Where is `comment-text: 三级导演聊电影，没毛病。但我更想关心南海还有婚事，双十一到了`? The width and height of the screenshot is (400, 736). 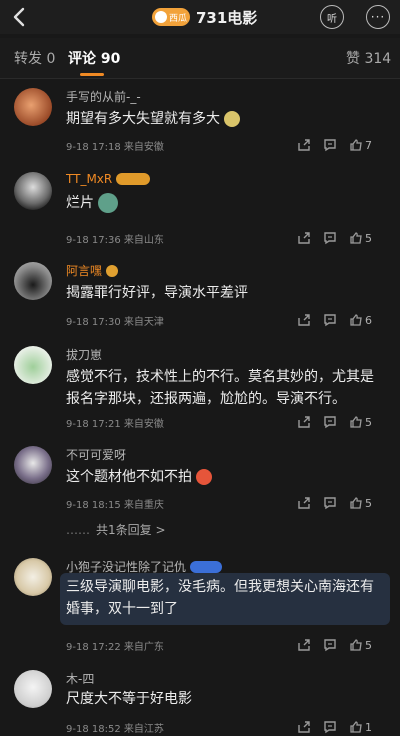
comment-text: 三级导演聊电影，没毛病。但我更想关心南海还有婚事，双十一到了 is located at coordinates (220, 598).